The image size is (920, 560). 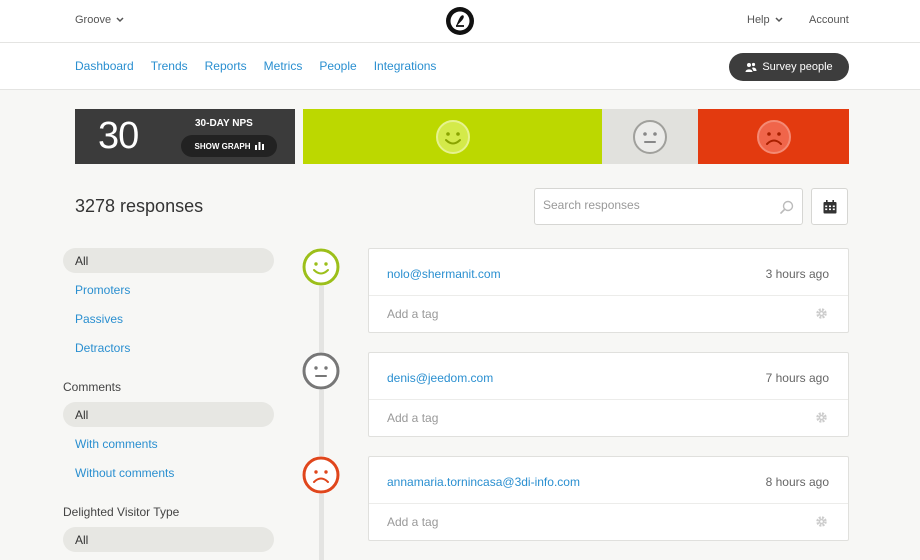 What do you see at coordinates (168, 289) in the screenshot?
I see `filter-promoters: Promoters` at bounding box center [168, 289].